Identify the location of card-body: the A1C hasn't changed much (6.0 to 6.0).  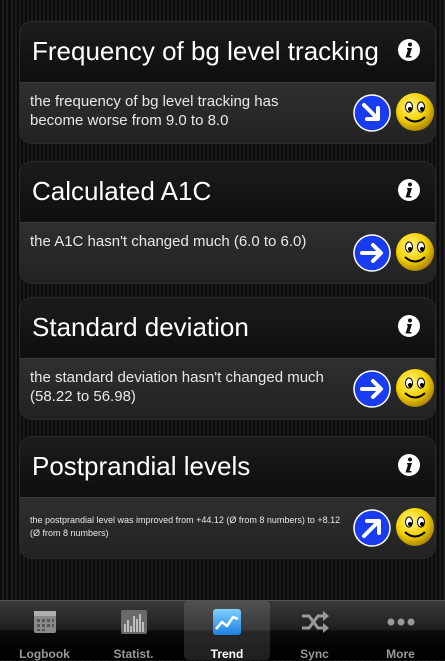
(227, 253).